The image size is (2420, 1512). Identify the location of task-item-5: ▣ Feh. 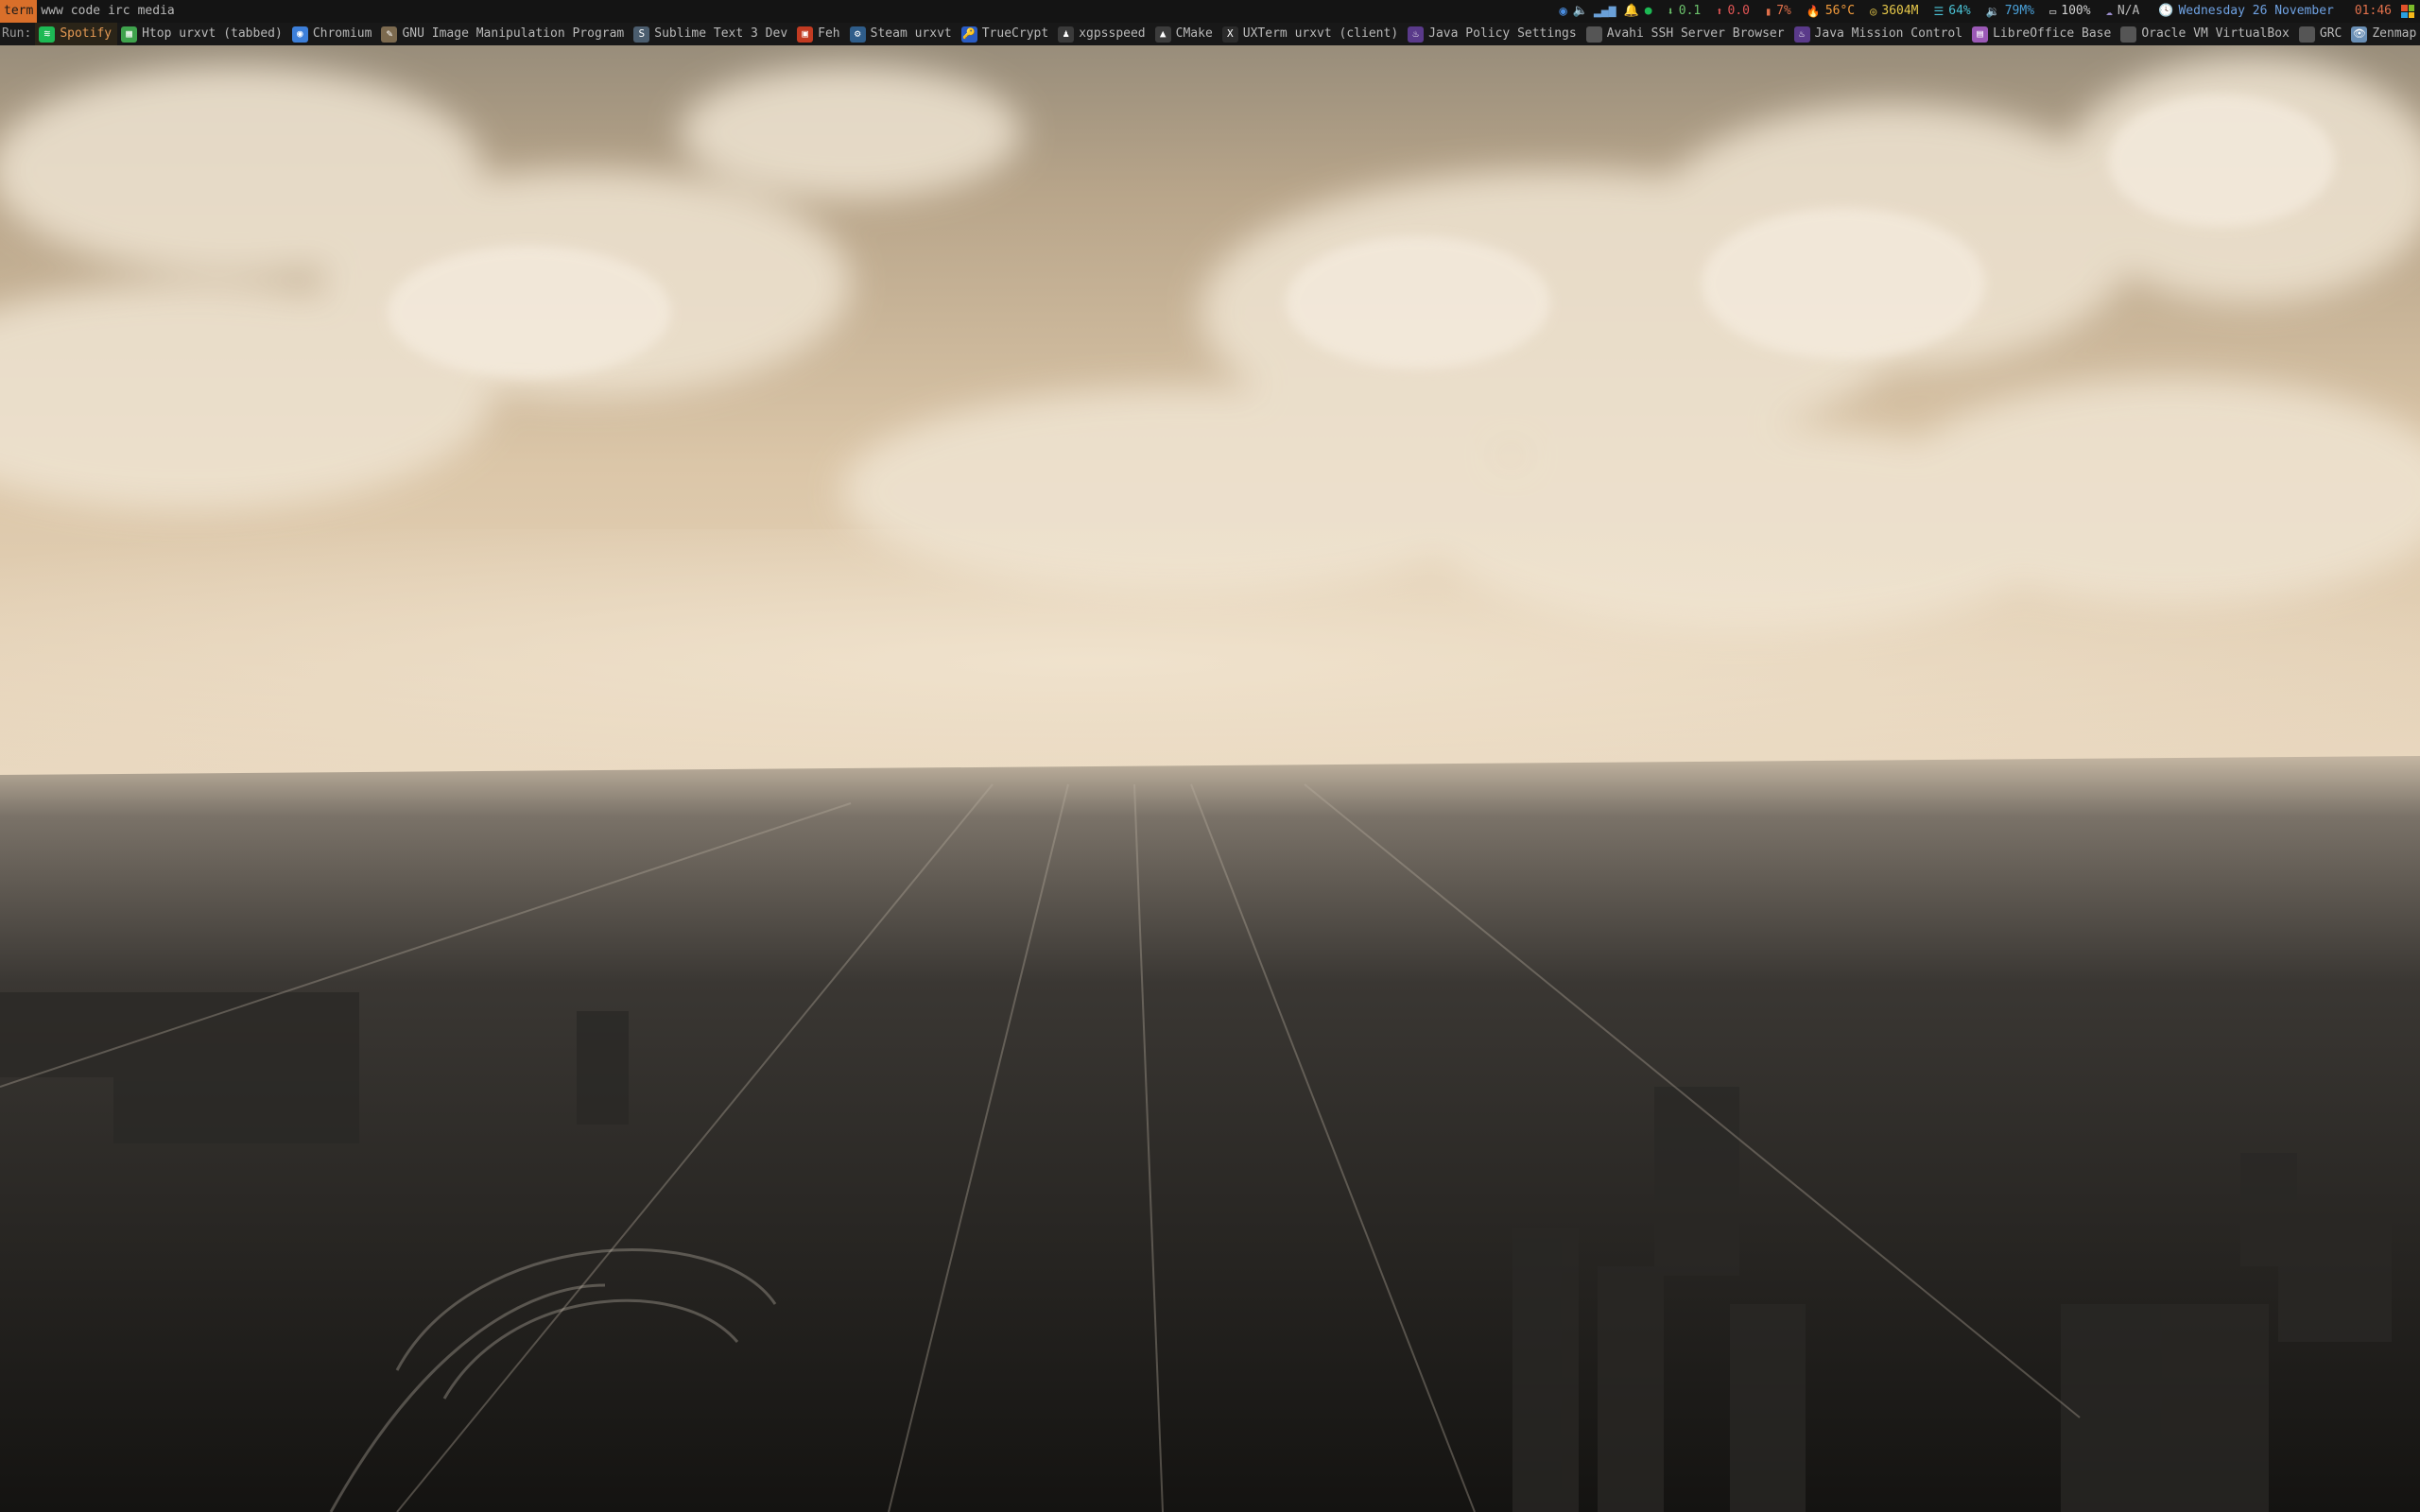
(819, 34).